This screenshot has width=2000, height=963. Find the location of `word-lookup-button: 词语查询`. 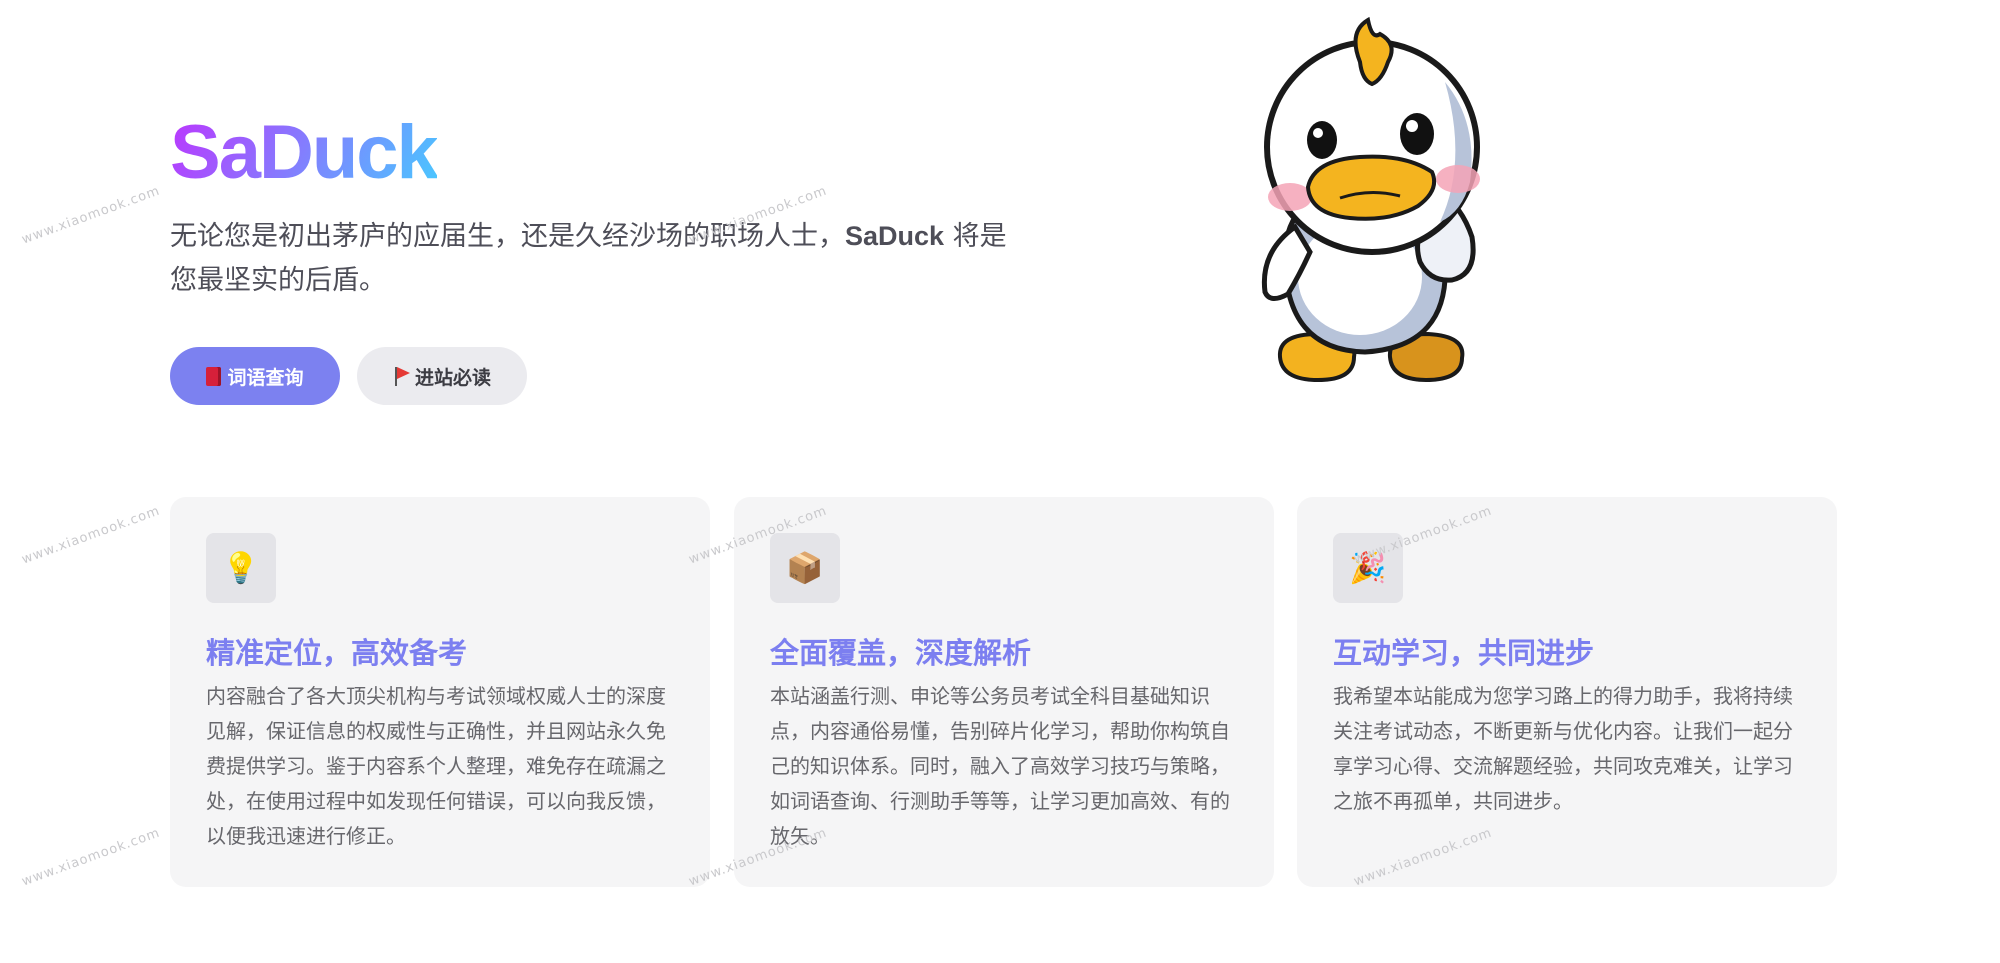

word-lookup-button: 词语查询 is located at coordinates (255, 376).